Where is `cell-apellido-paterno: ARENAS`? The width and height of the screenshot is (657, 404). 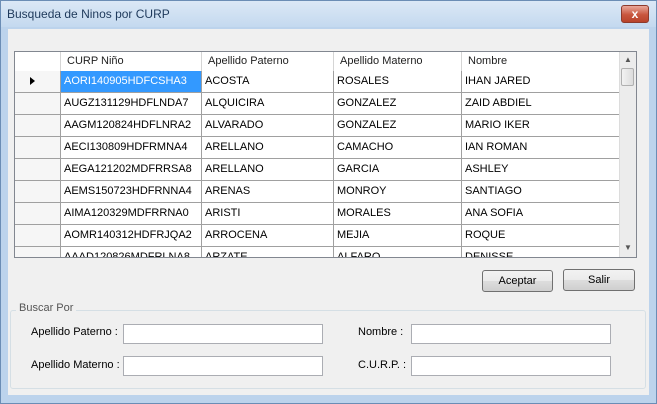
cell-apellido-paterno: ARENAS is located at coordinates (268, 191).